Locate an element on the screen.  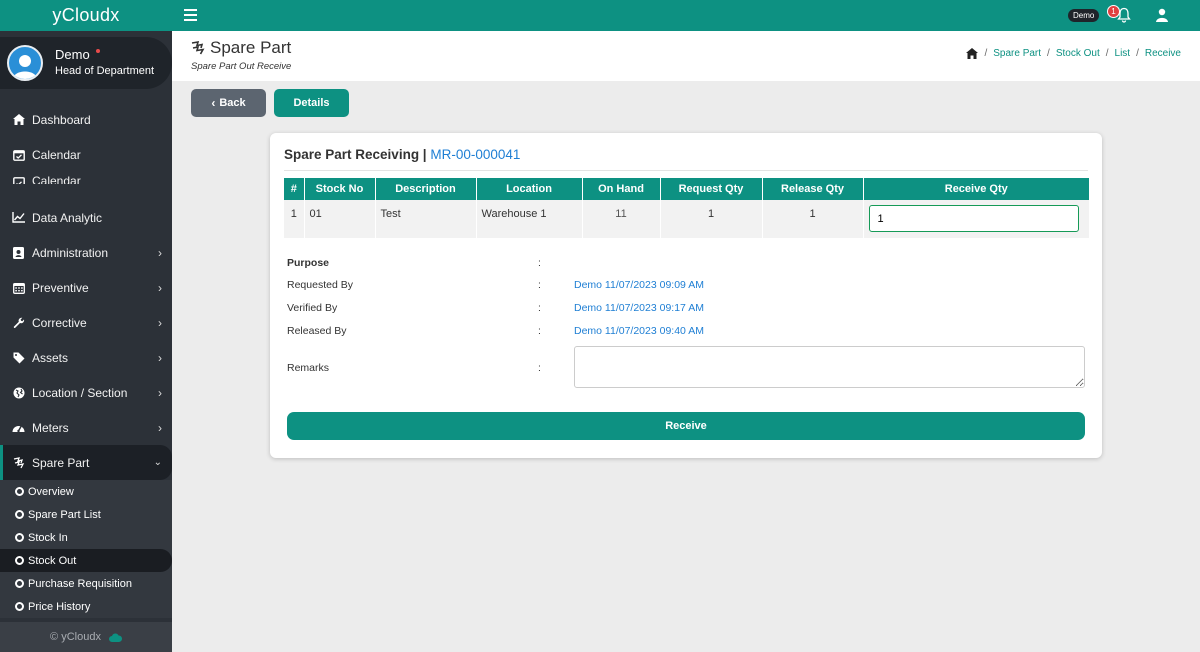
user-role: Head of Department is located at coordinates (105, 71).